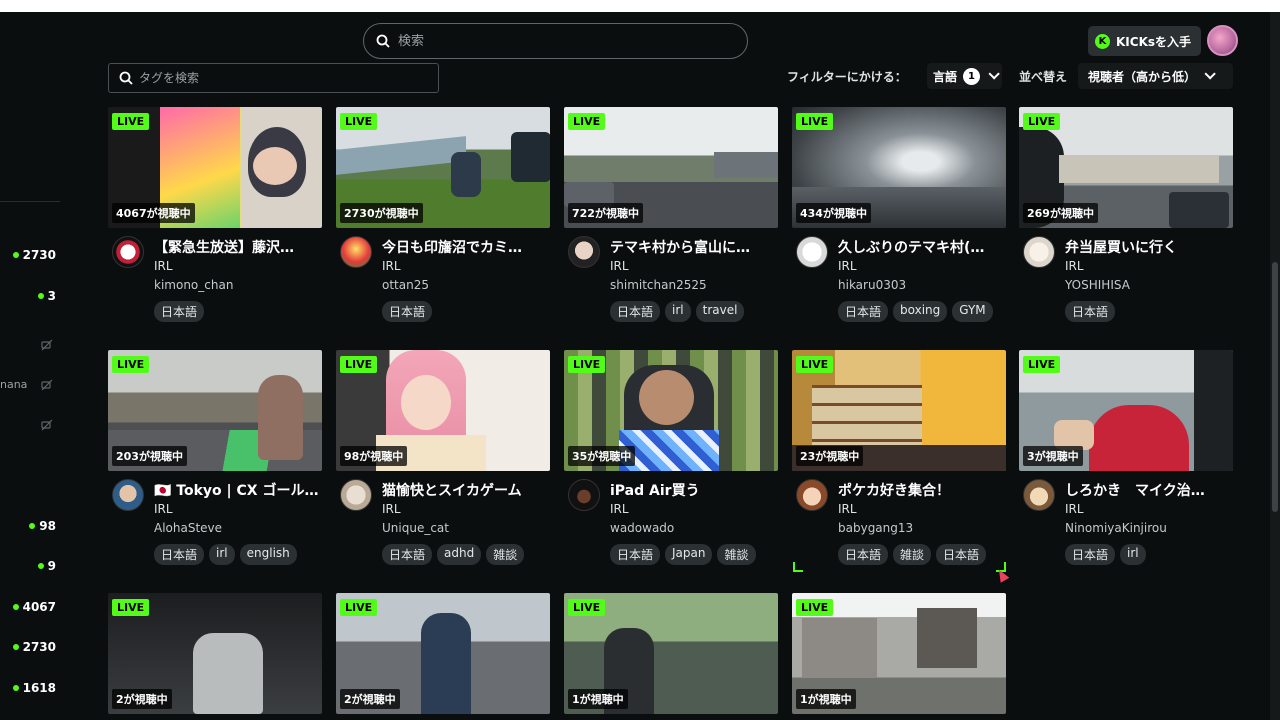 The height and width of the screenshot is (720, 1280). What do you see at coordinates (899, 167) in the screenshot?
I see `stream-thumbnail: LIVE 434が視聴中` at bounding box center [899, 167].